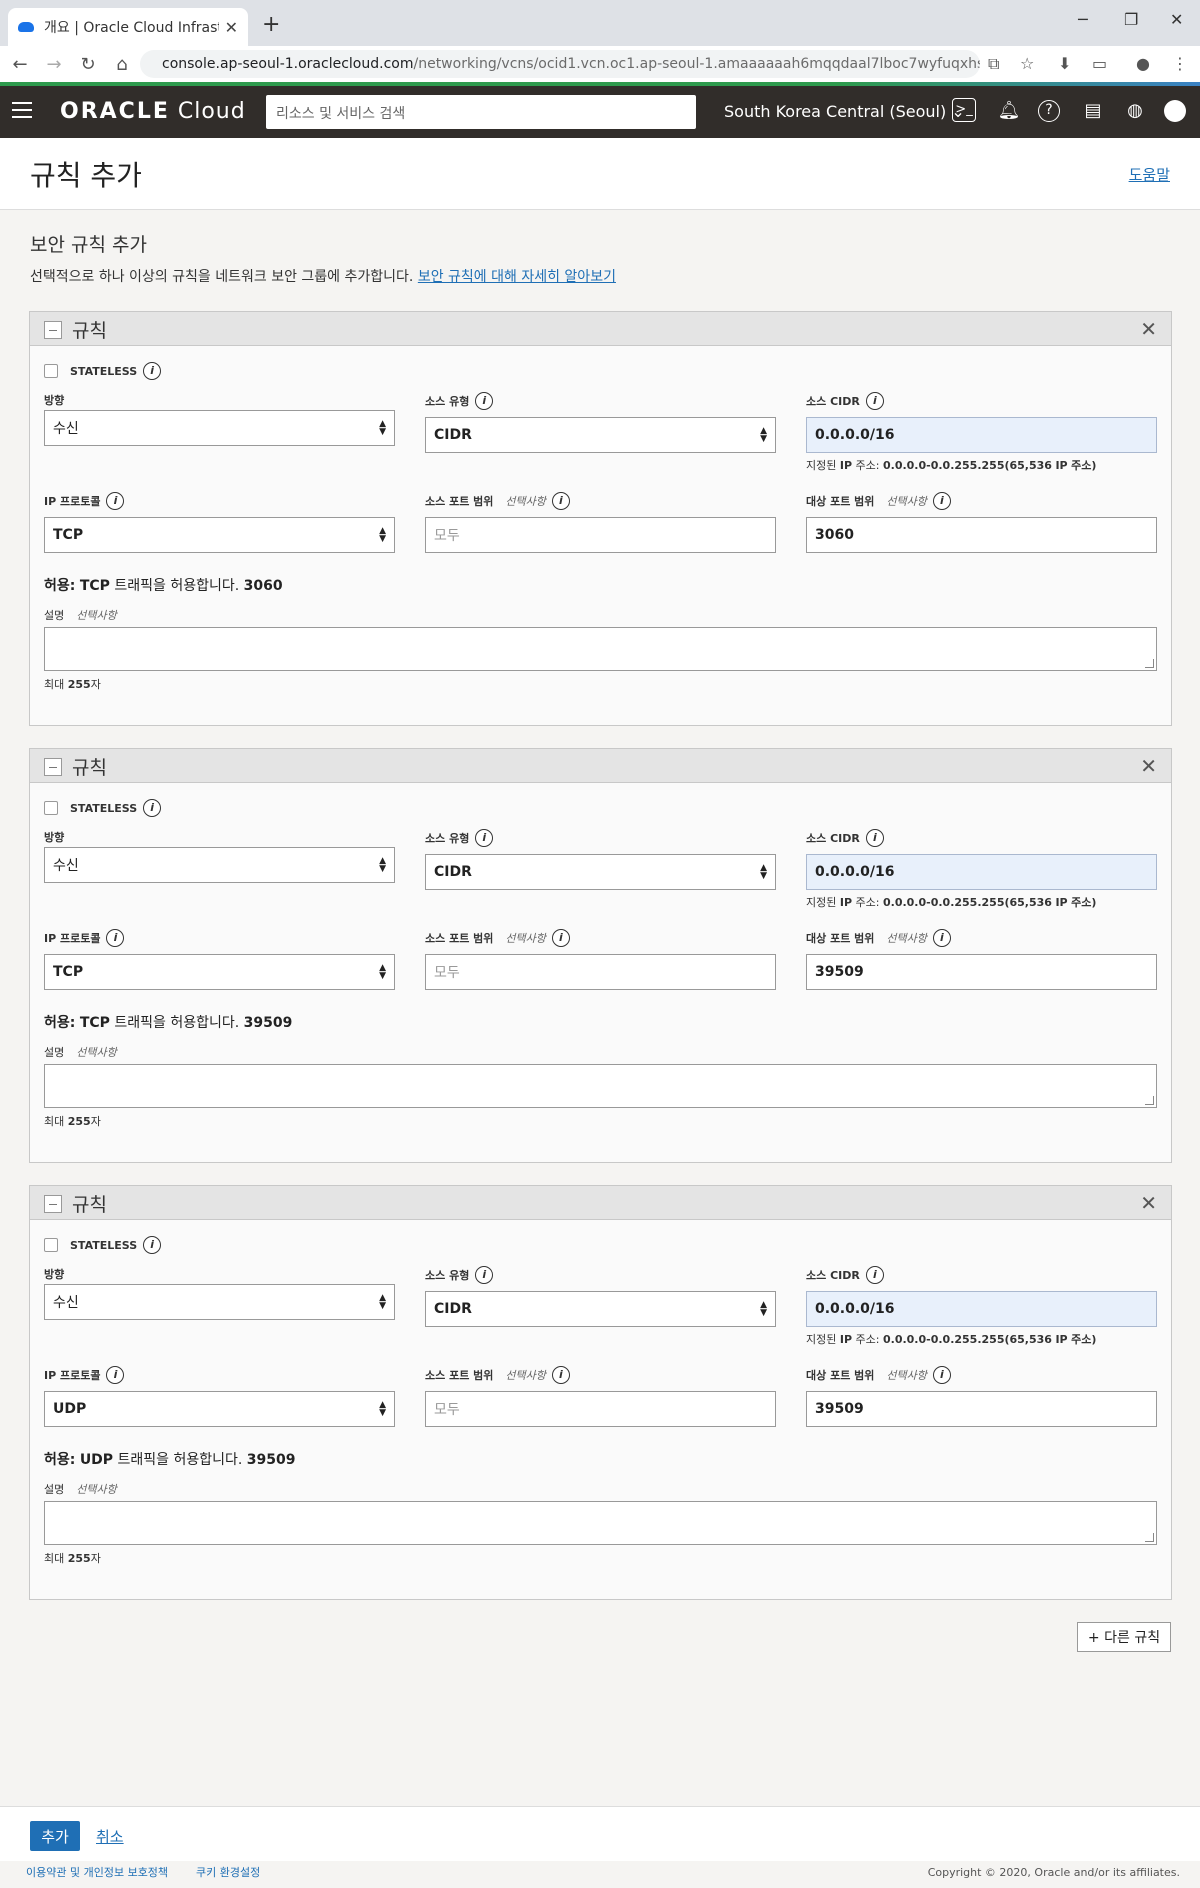  Describe the element at coordinates (122, 64) in the screenshot. I see `home-icon: ⌂` at that location.